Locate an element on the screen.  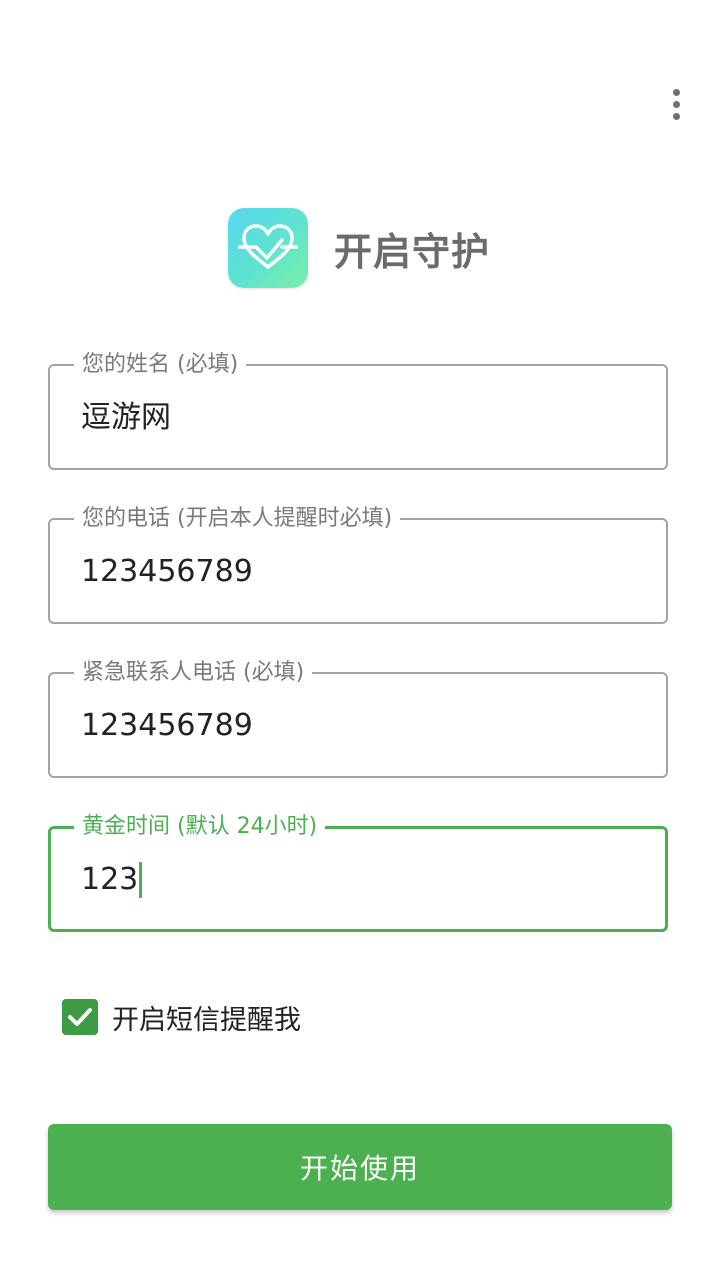
page-title: 开启守护 is located at coordinates (412, 251).